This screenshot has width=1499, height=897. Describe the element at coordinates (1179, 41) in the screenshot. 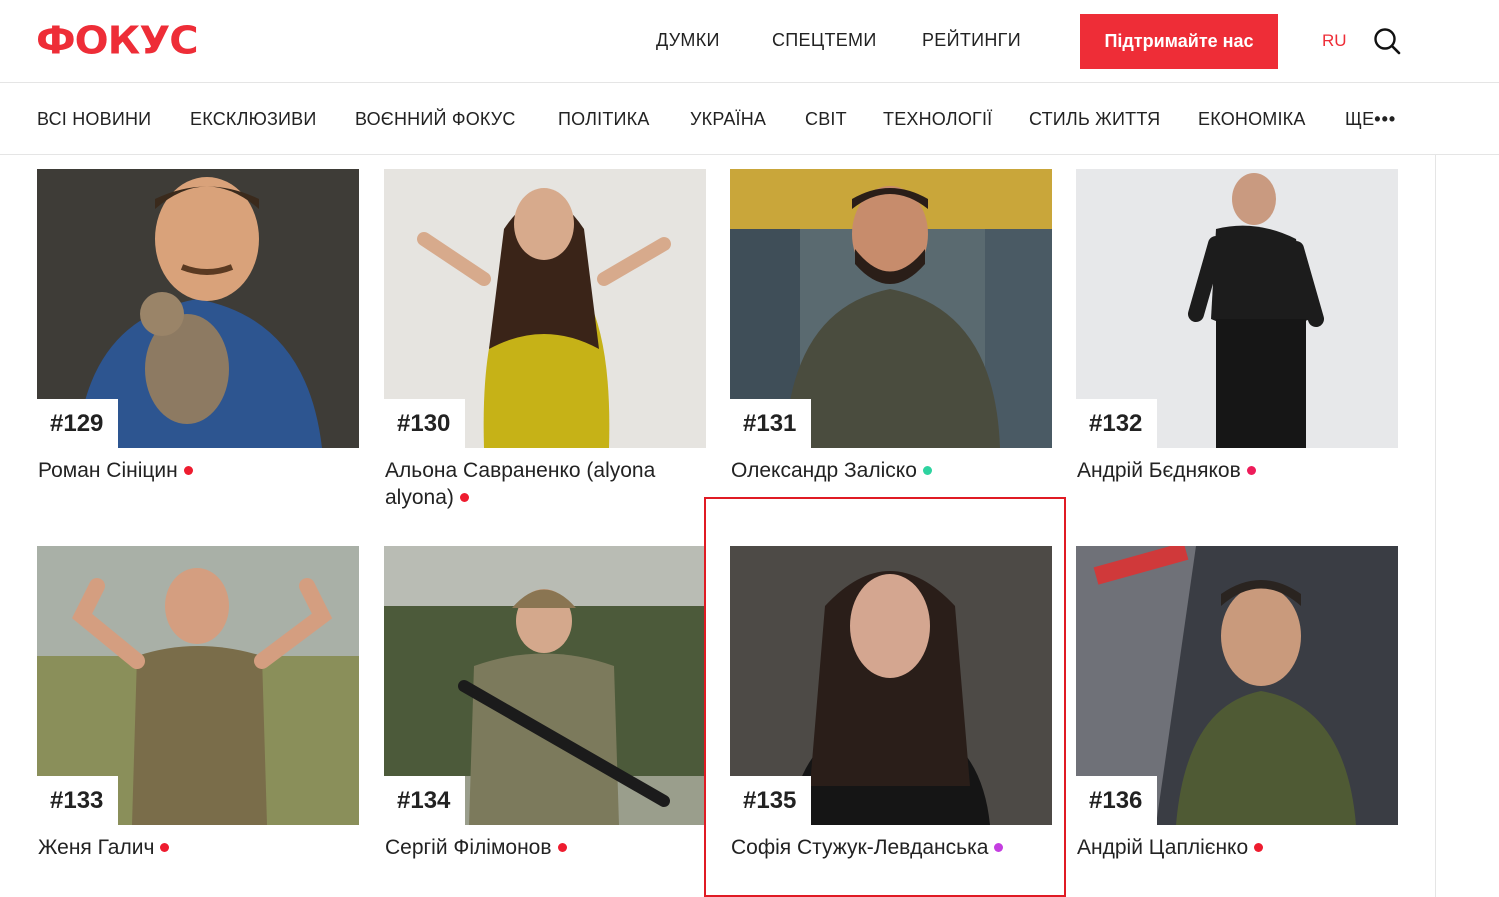

I see `support-button: Підтримайте нас` at that location.